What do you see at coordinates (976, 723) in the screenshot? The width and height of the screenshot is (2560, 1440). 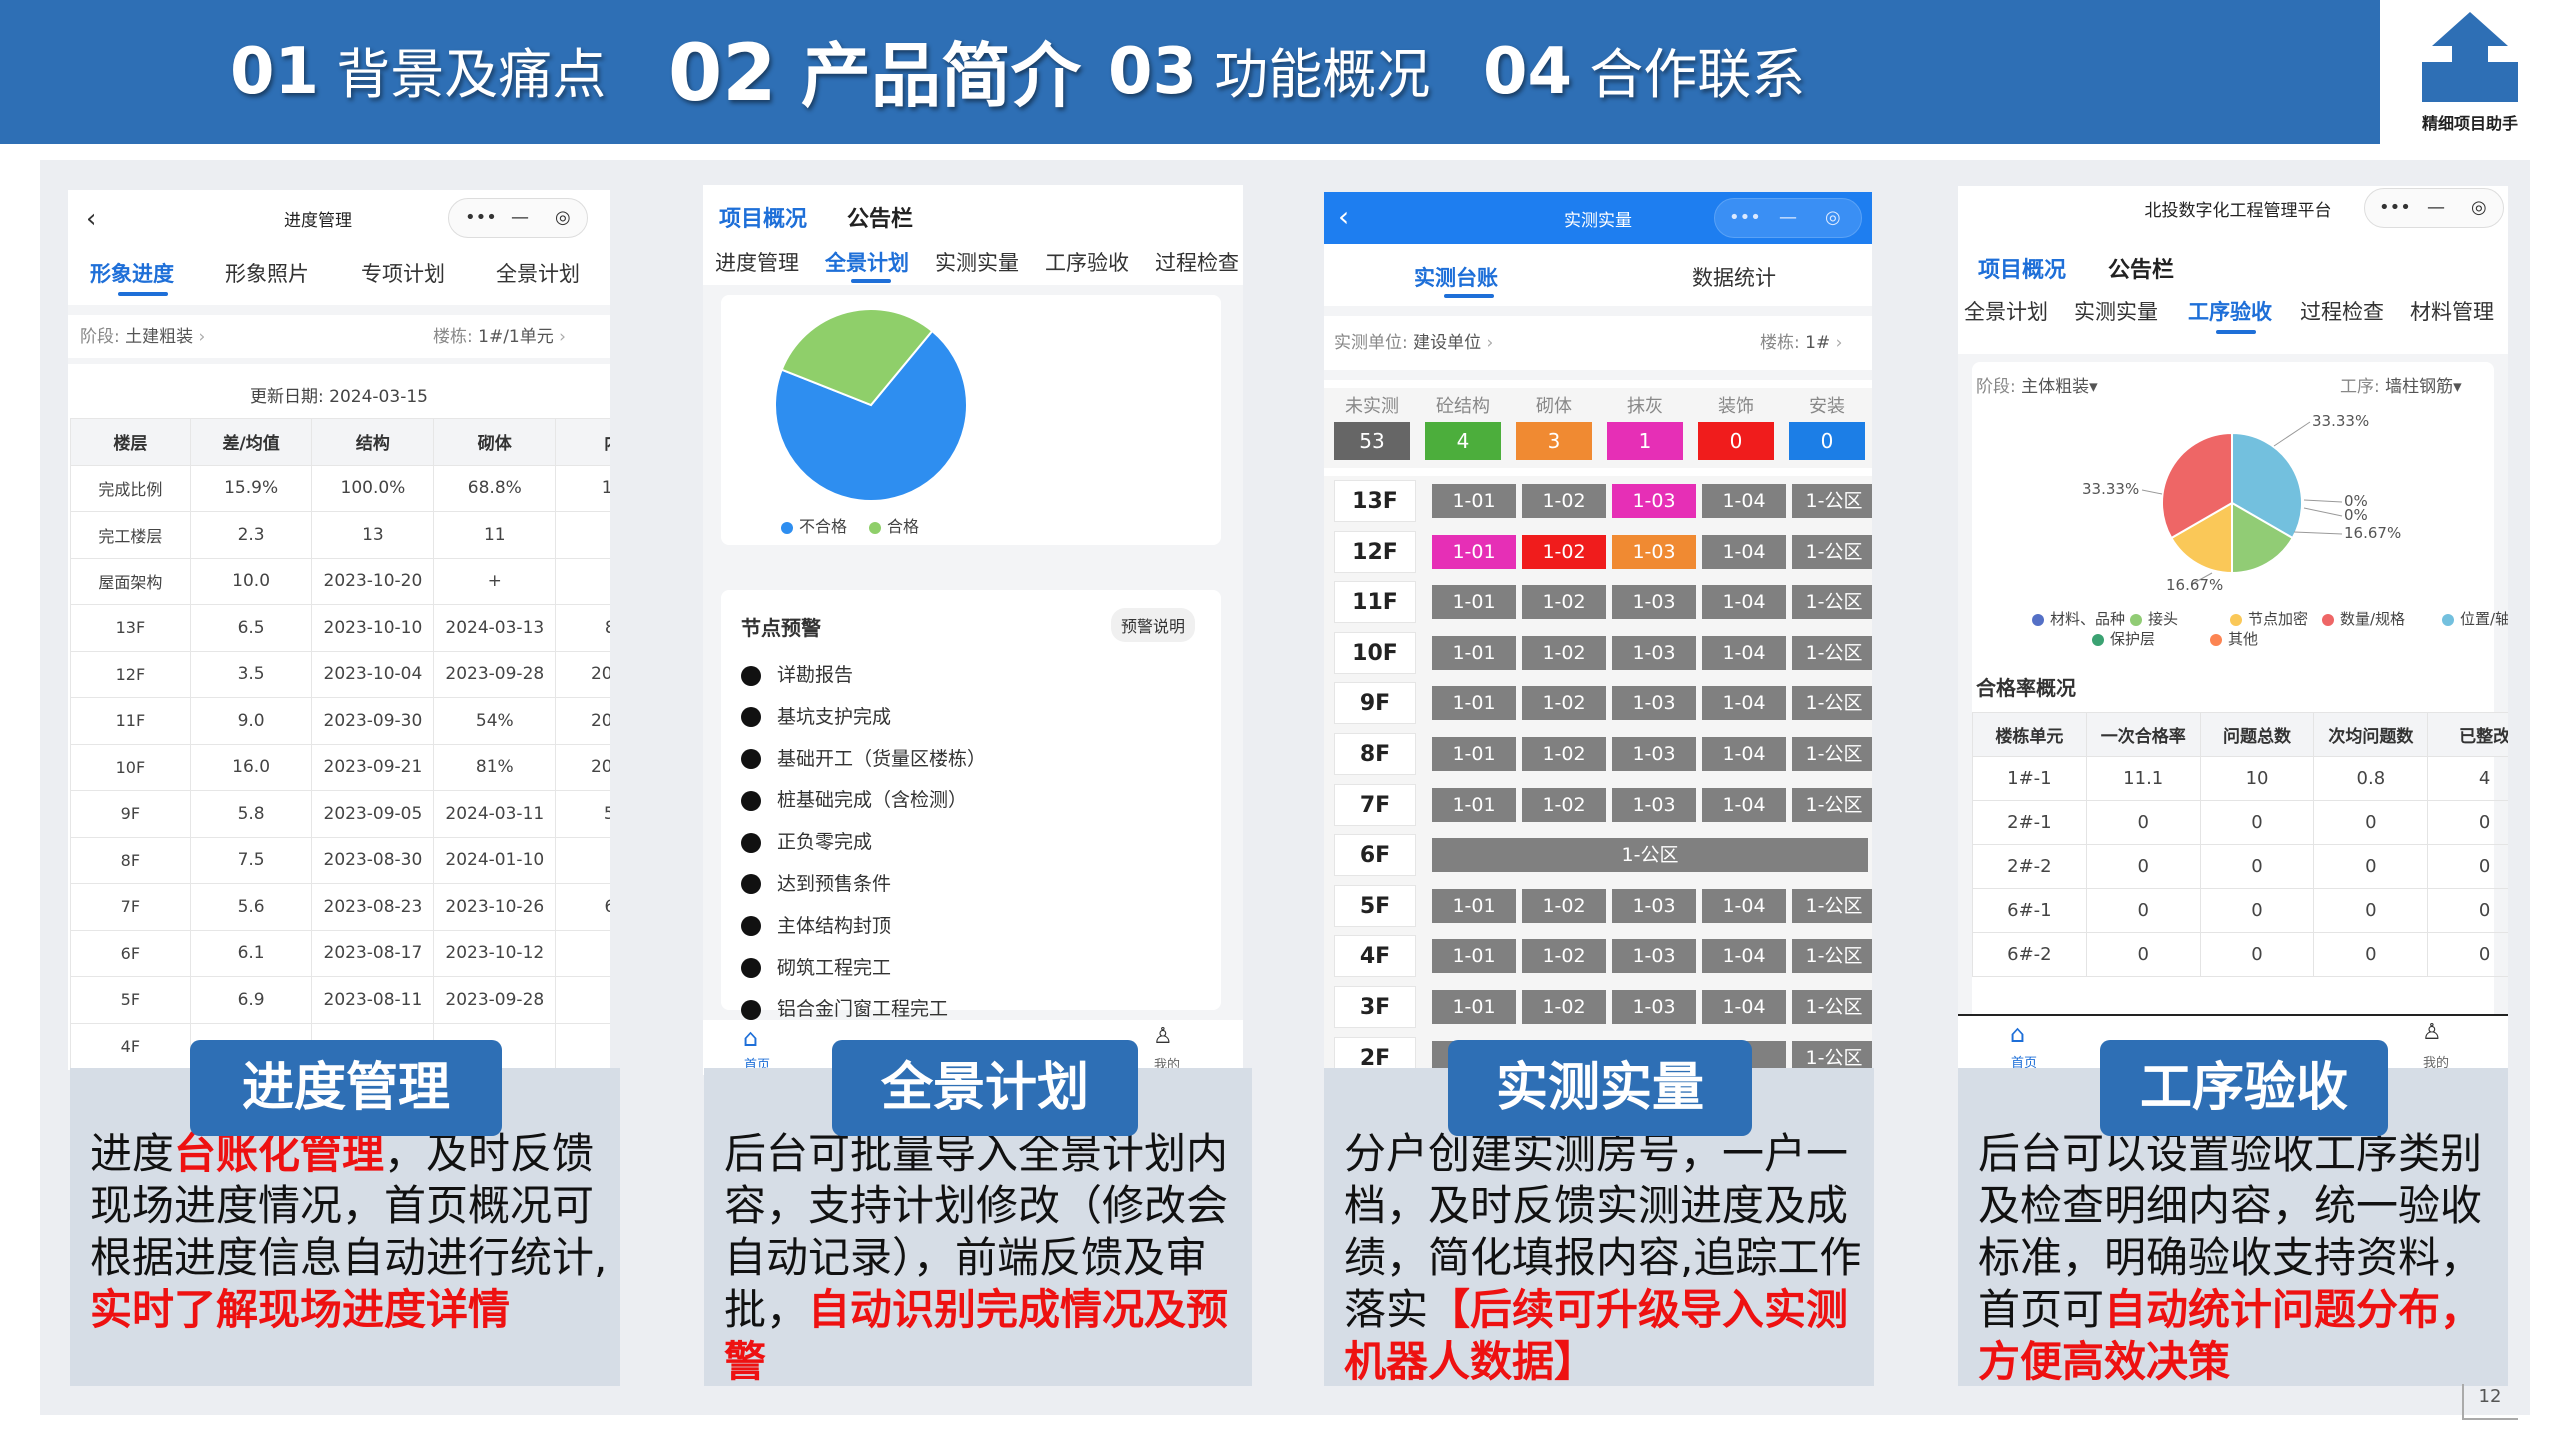 I see `node-item: 基坑支护完成` at bounding box center [976, 723].